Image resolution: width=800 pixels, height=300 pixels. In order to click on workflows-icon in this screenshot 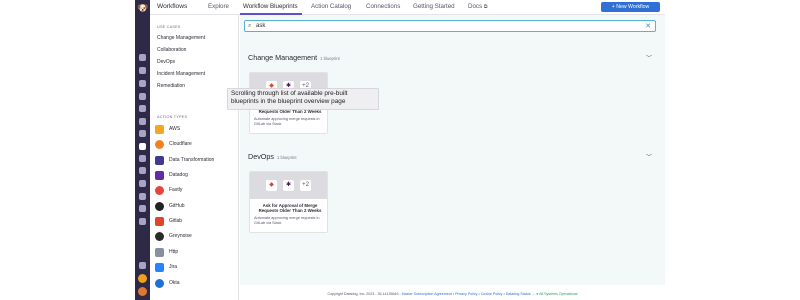, I will do `click(142, 146)`.